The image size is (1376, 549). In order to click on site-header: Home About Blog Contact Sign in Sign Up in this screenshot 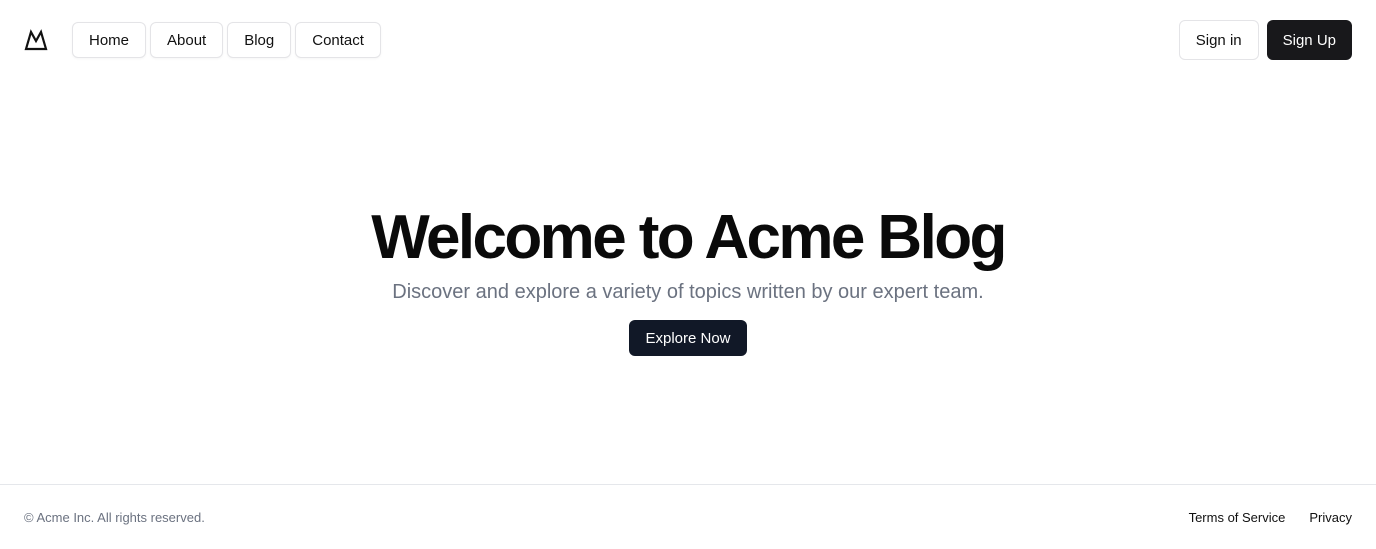, I will do `click(688, 40)`.